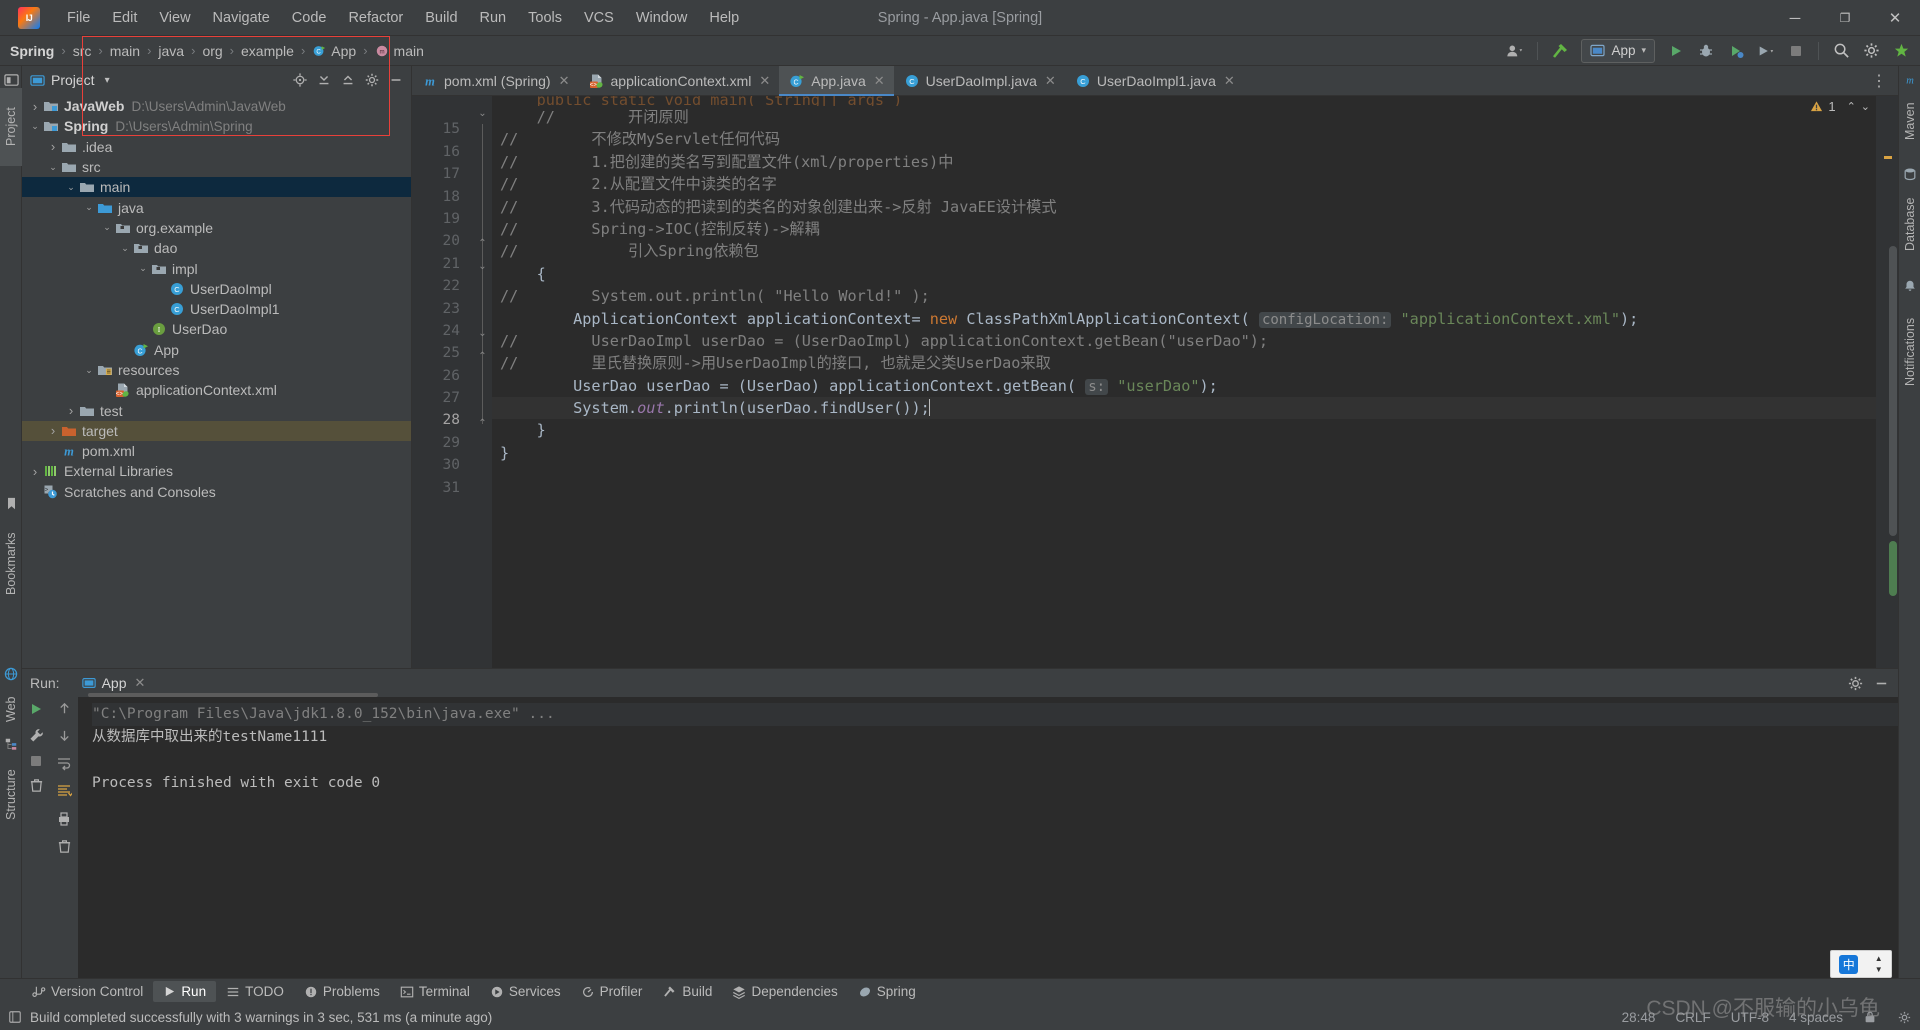 The height and width of the screenshot is (1030, 1920). I want to click on sidebar-item-database: Database, so click(1909, 224).